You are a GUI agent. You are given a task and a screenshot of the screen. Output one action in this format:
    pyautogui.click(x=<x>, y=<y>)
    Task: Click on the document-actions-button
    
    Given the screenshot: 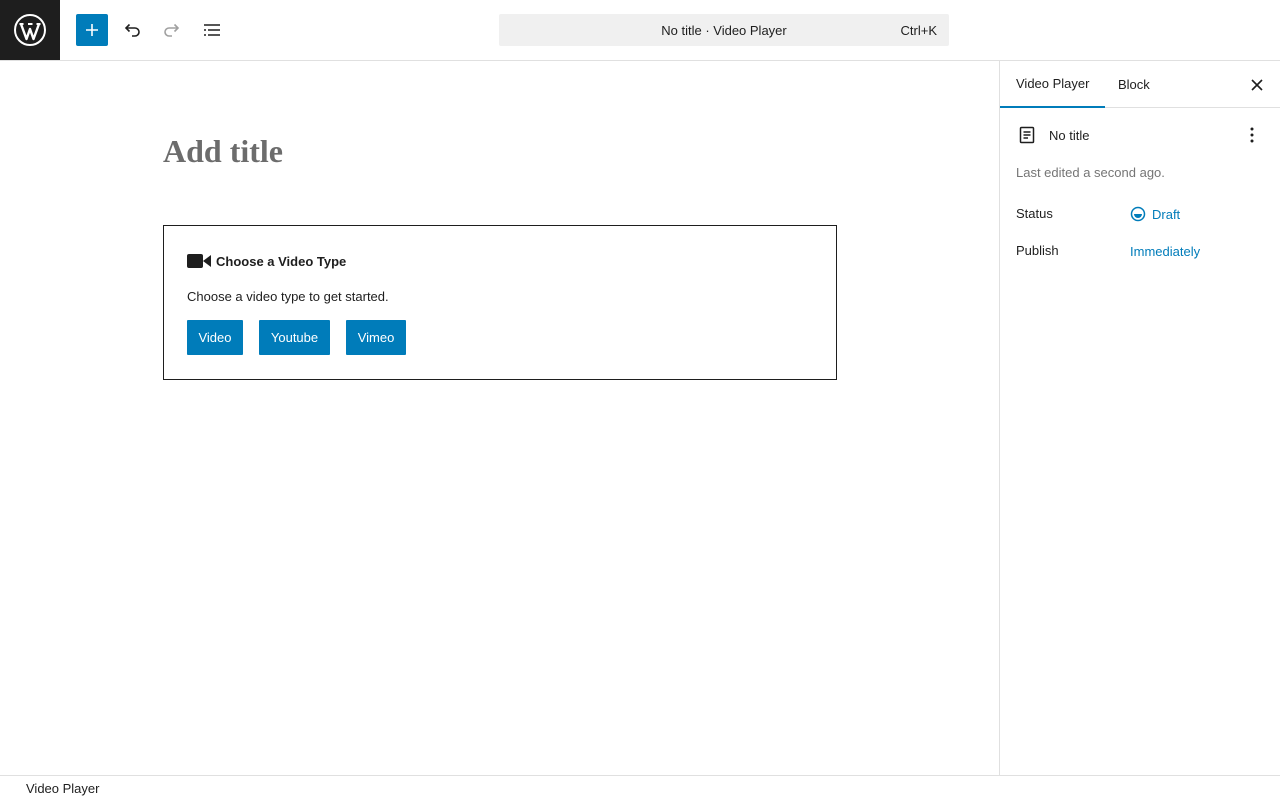 What is the action you would take?
    pyautogui.click(x=1252, y=135)
    